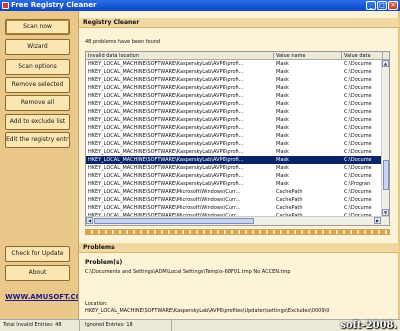 The height and width of the screenshot is (331, 400). Describe the element at coordinates (239, 23) in the screenshot. I see `registry-cleaner-header: Registry Cleaner` at that location.